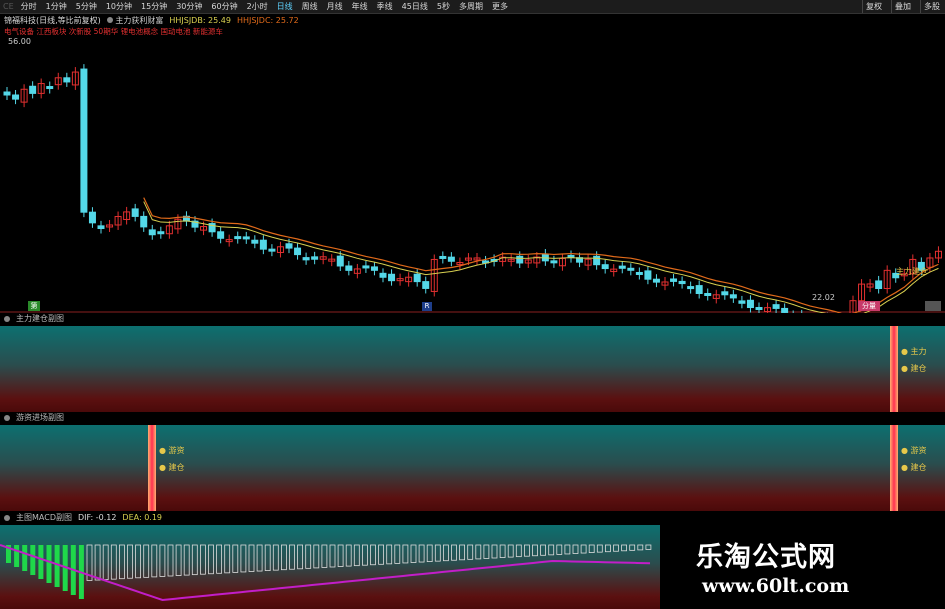 This screenshot has height=609, width=945. What do you see at coordinates (933, 306) in the screenshot?
I see `scroll-arrow` at bounding box center [933, 306].